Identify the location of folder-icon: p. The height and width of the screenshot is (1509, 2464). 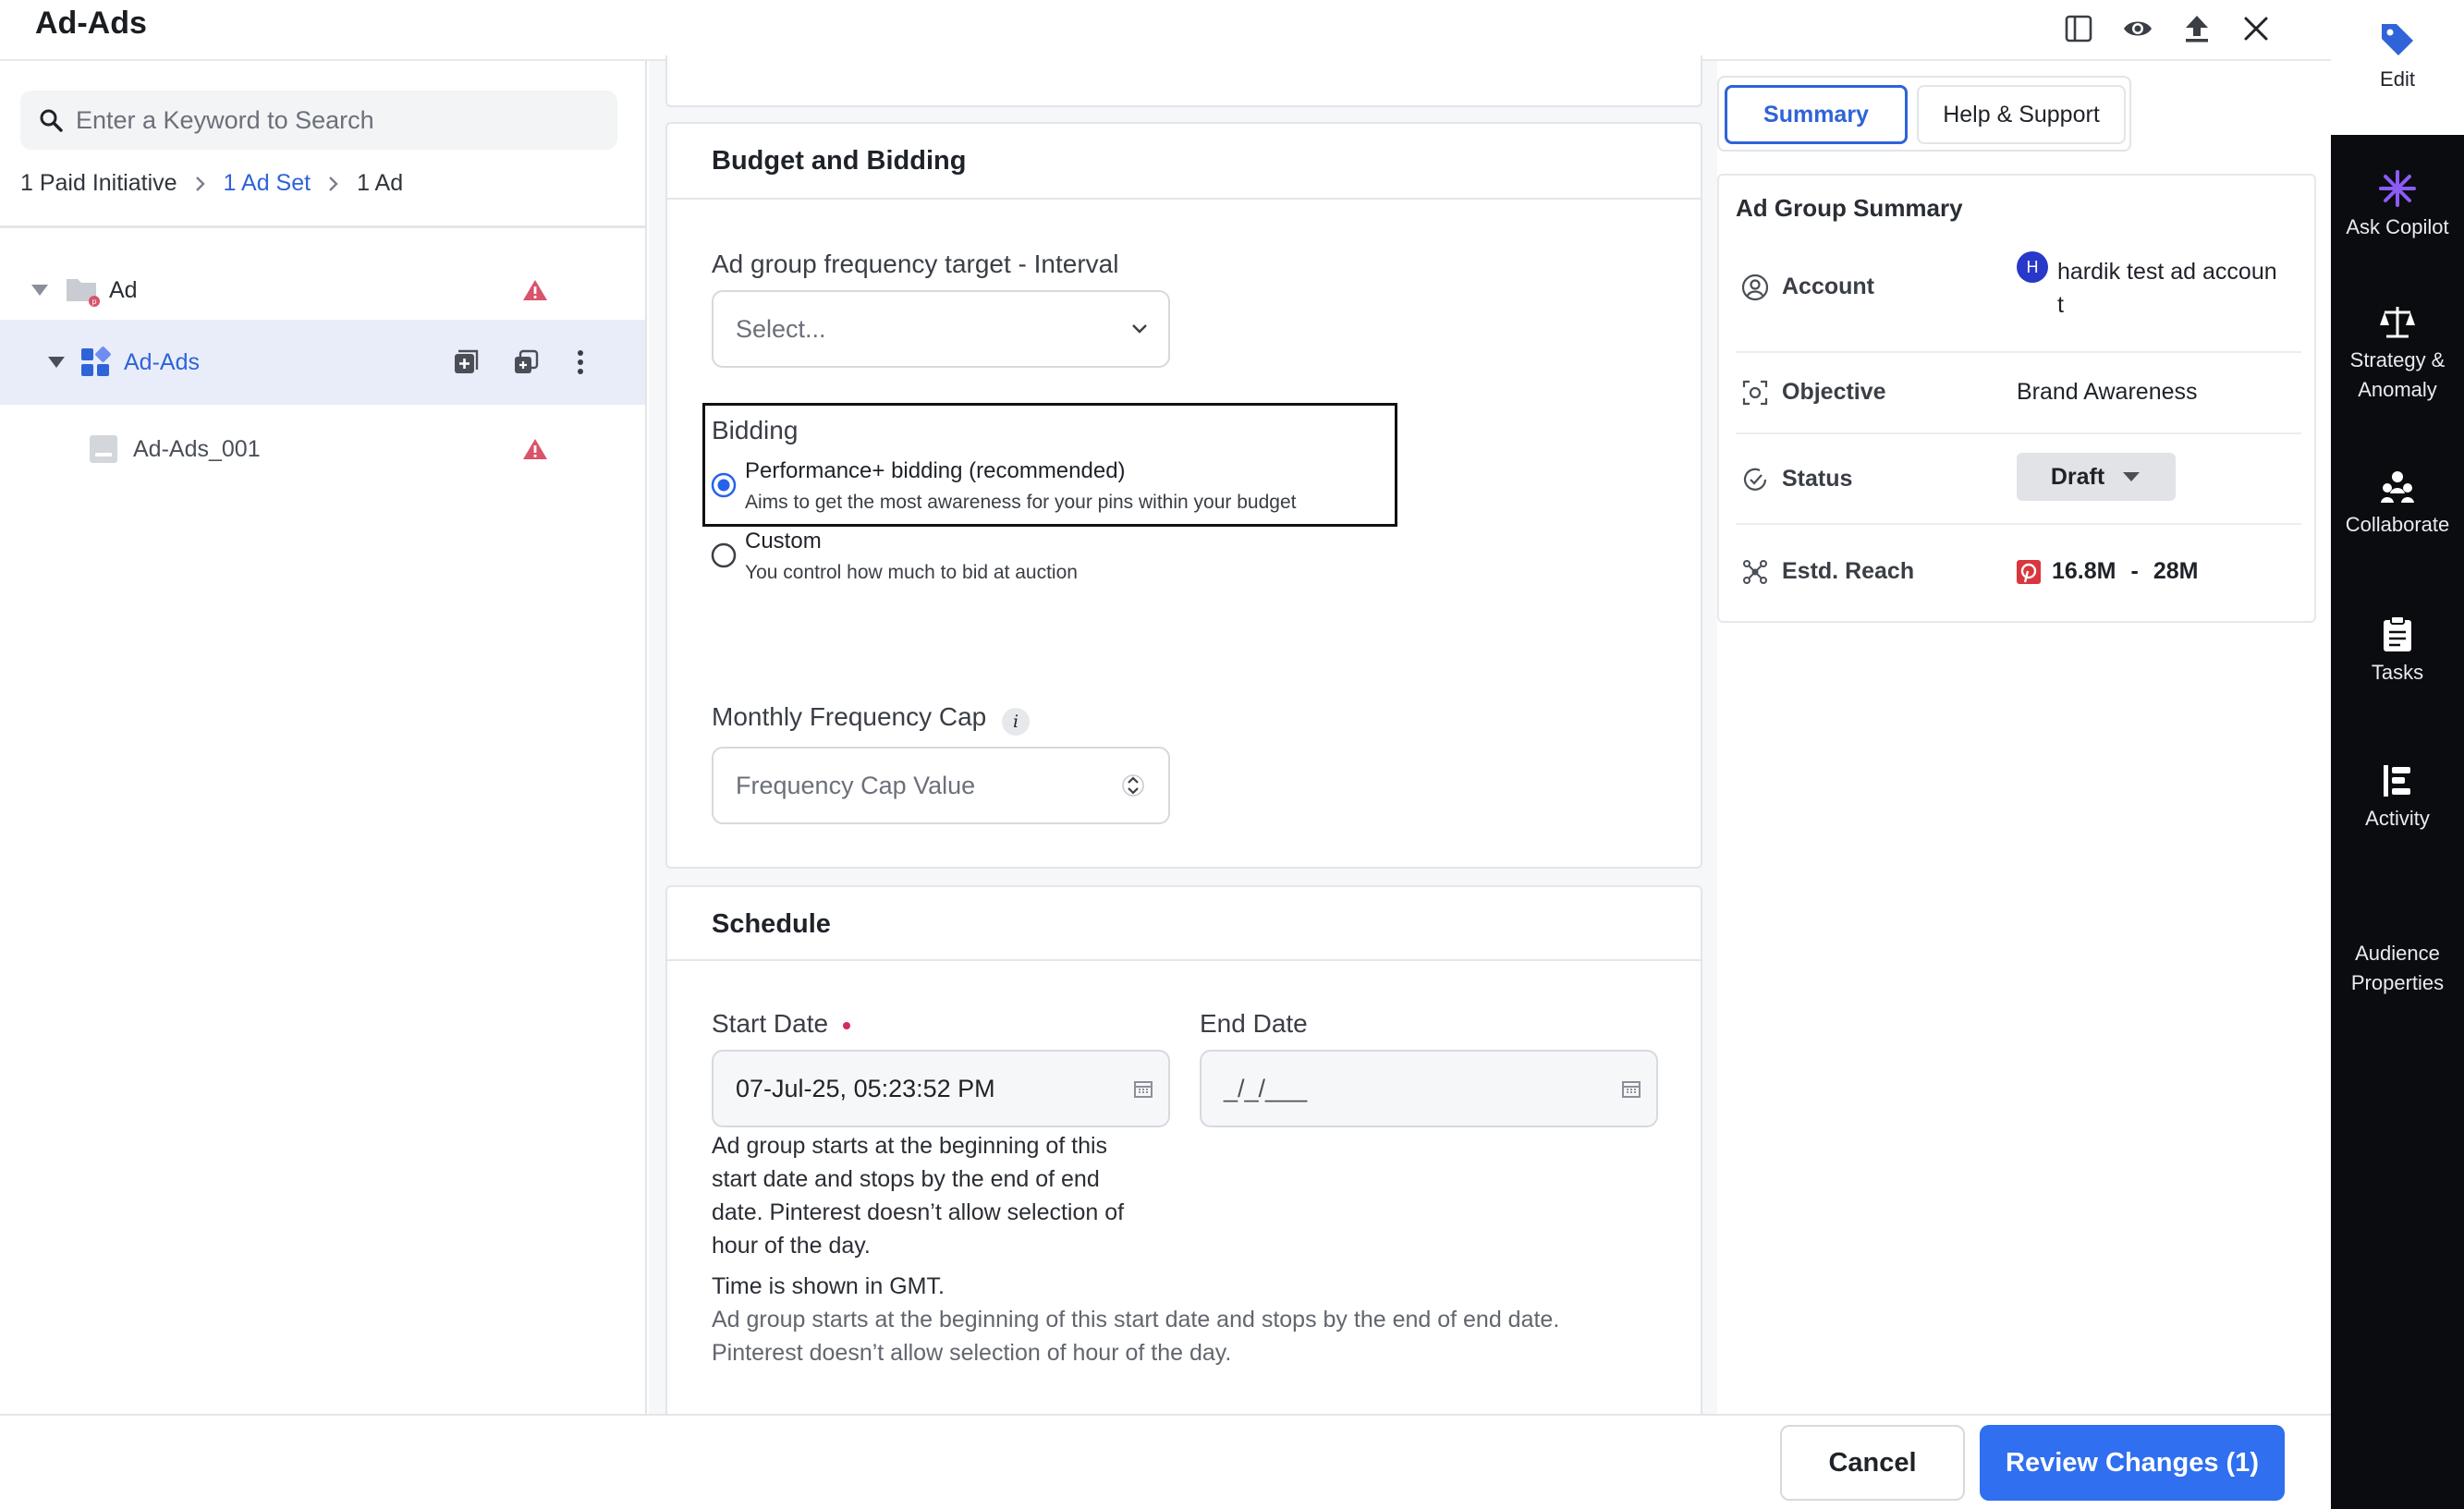
(83, 290).